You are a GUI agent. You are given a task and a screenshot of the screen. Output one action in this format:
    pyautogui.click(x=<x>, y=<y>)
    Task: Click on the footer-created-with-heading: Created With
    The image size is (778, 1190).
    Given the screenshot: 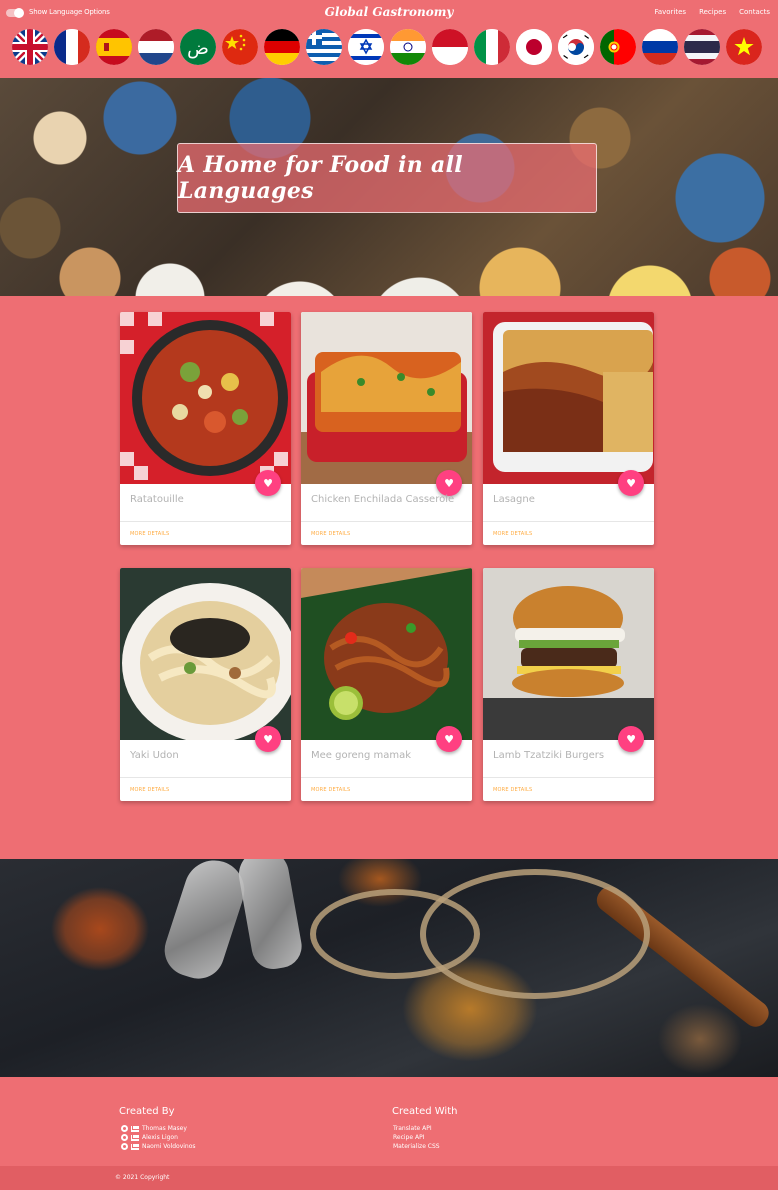 What is the action you would take?
    pyautogui.click(x=425, y=1111)
    